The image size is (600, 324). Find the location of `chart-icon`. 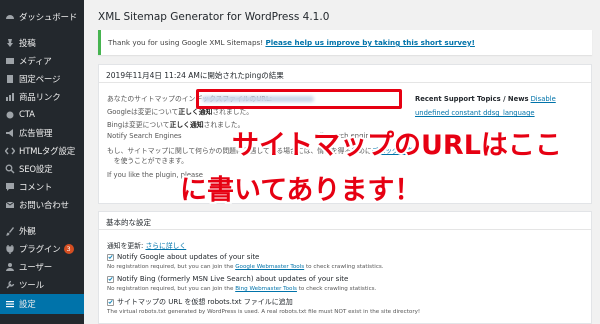

chart-icon is located at coordinates (10, 97).